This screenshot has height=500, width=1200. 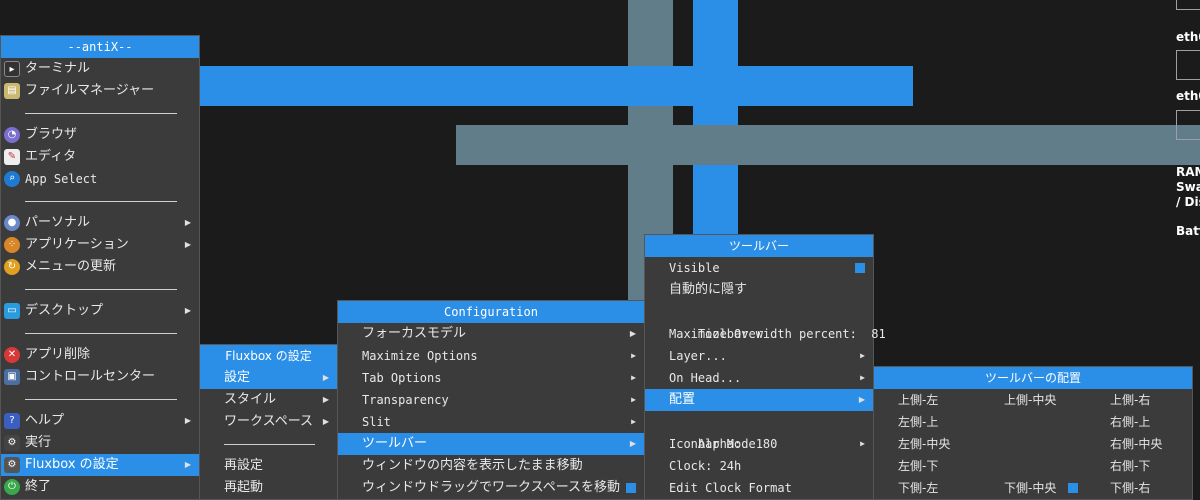 I want to click on placement-bottom-left: 下側-左, so click(x=927, y=488).